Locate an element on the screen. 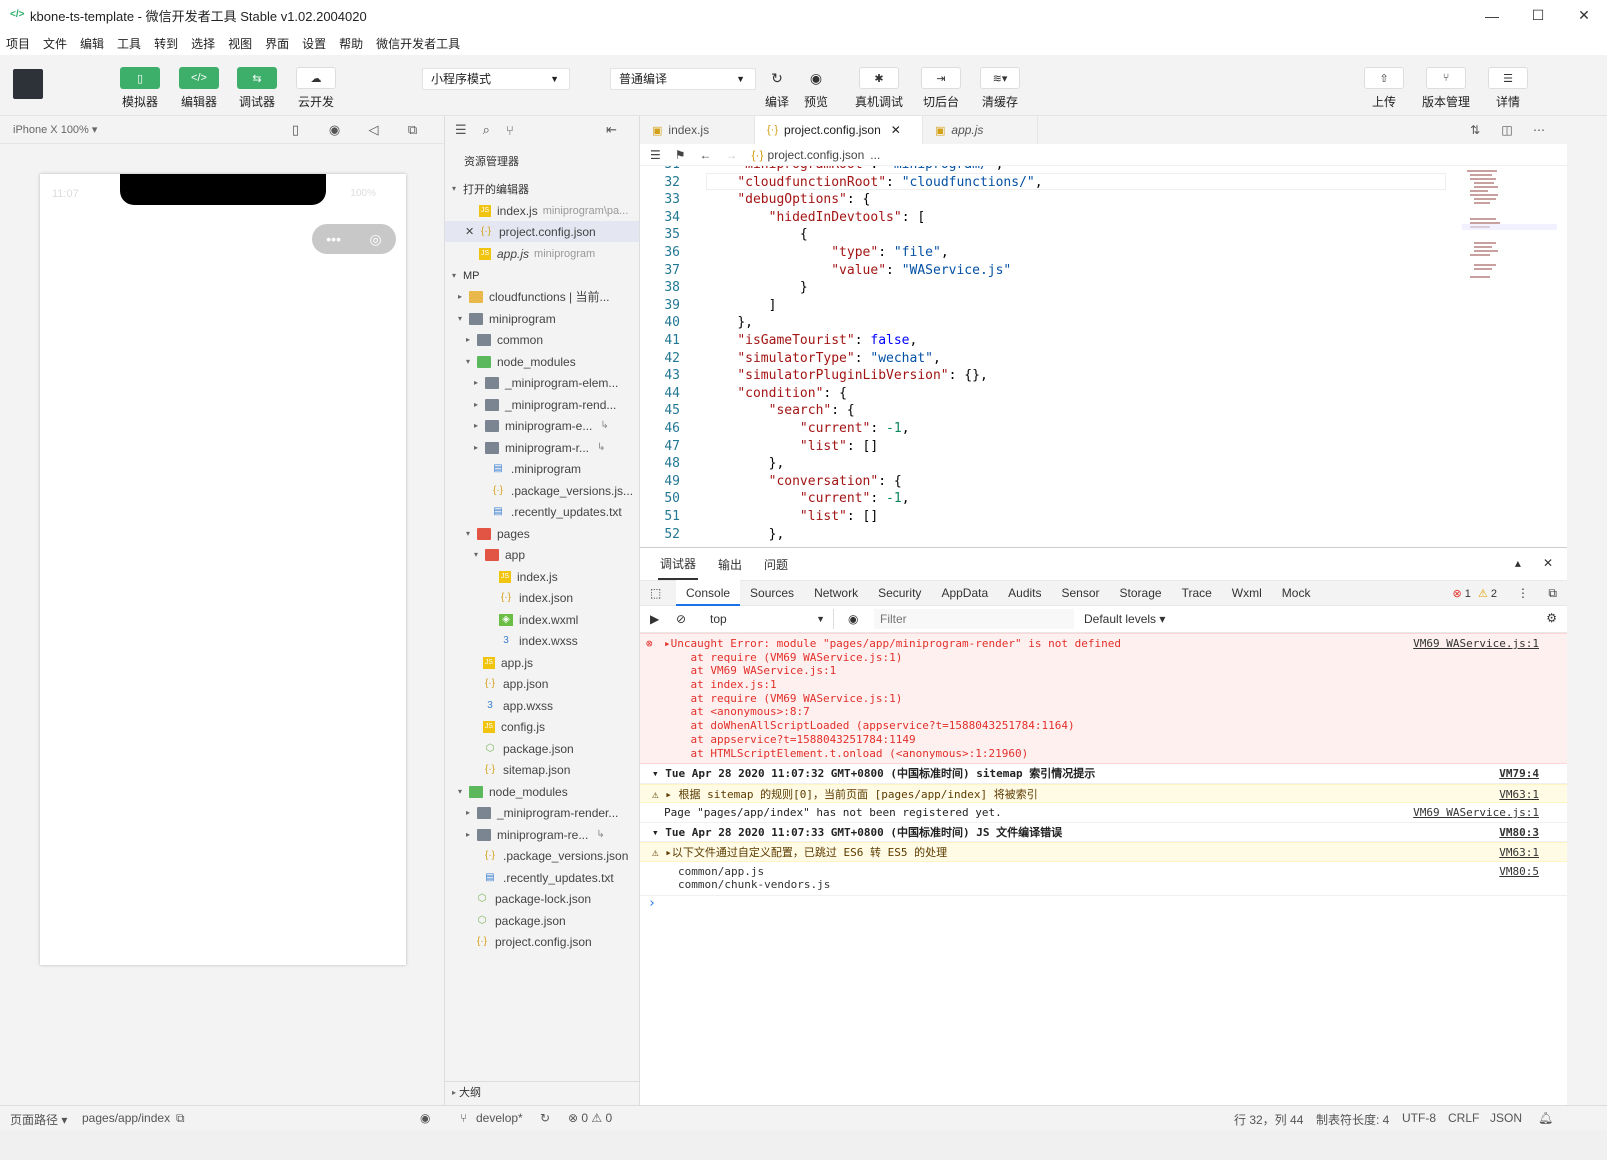 This screenshot has height=1160, width=1607. page-path-select: 页面路径 ▾ is located at coordinates (38, 1119).